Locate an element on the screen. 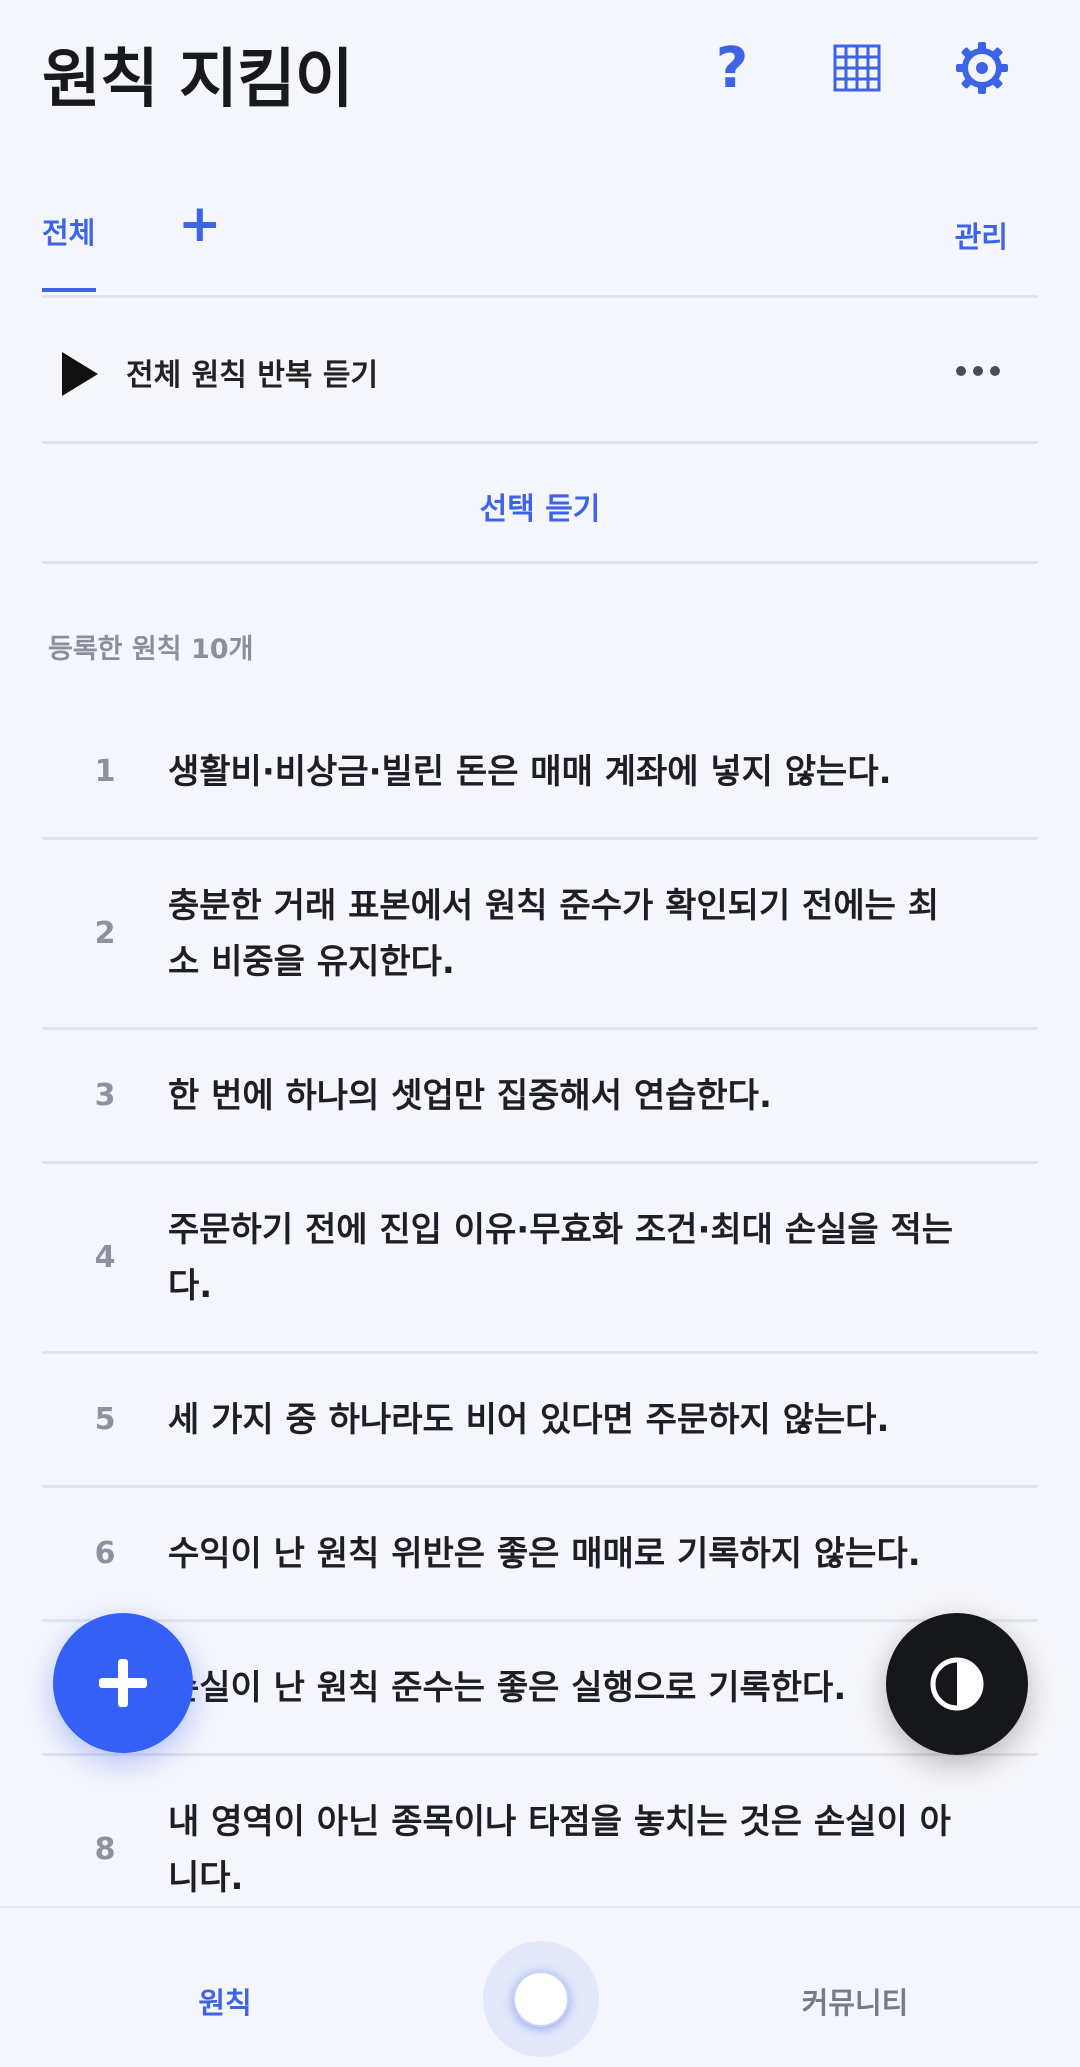 The image size is (1080, 2067). app-title: 원칙 지킴이 is located at coordinates (198, 80).